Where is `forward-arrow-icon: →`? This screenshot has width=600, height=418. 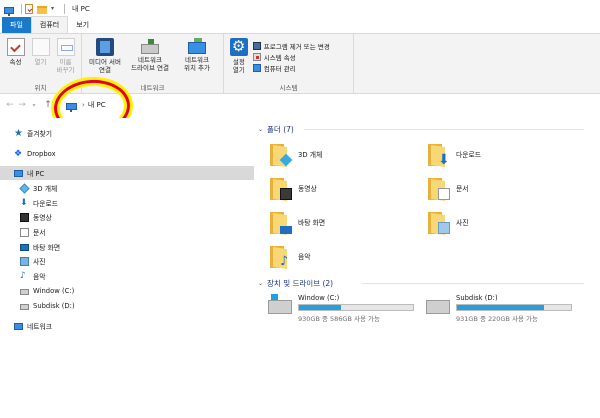
forward-arrow-icon: → is located at coordinates (22, 105).